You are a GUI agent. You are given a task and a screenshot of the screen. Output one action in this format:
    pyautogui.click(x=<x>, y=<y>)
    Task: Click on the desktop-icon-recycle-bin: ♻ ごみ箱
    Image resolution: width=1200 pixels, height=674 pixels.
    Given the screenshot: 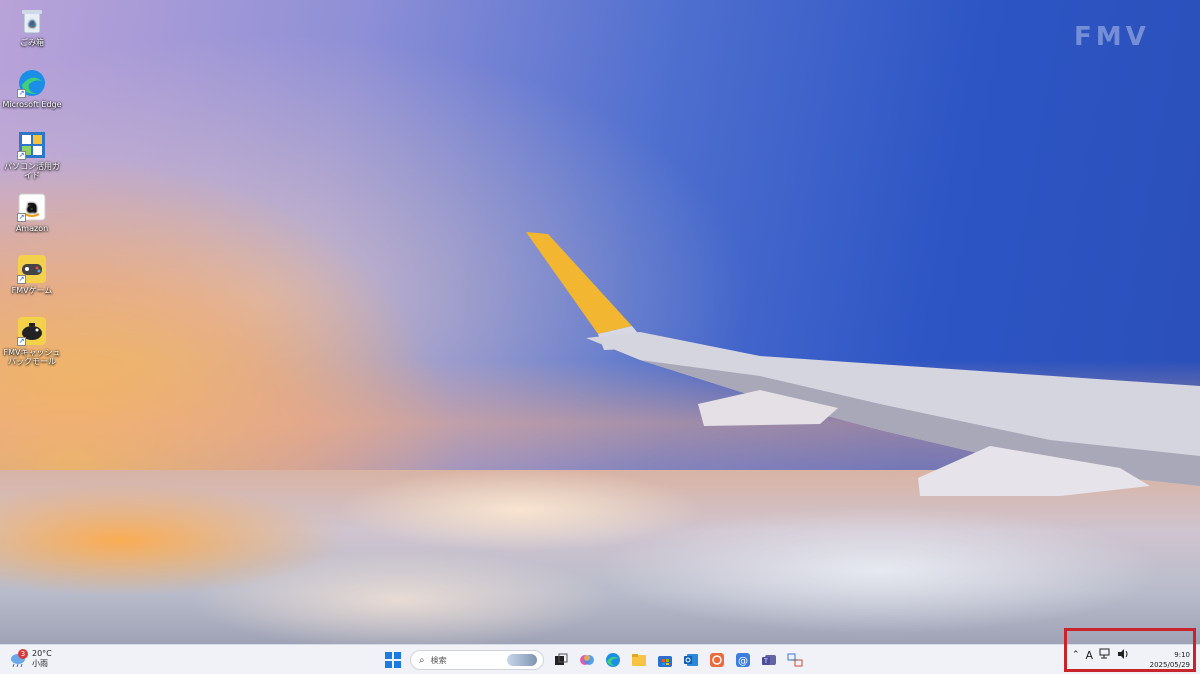 What is the action you would take?
    pyautogui.click(x=32, y=26)
    